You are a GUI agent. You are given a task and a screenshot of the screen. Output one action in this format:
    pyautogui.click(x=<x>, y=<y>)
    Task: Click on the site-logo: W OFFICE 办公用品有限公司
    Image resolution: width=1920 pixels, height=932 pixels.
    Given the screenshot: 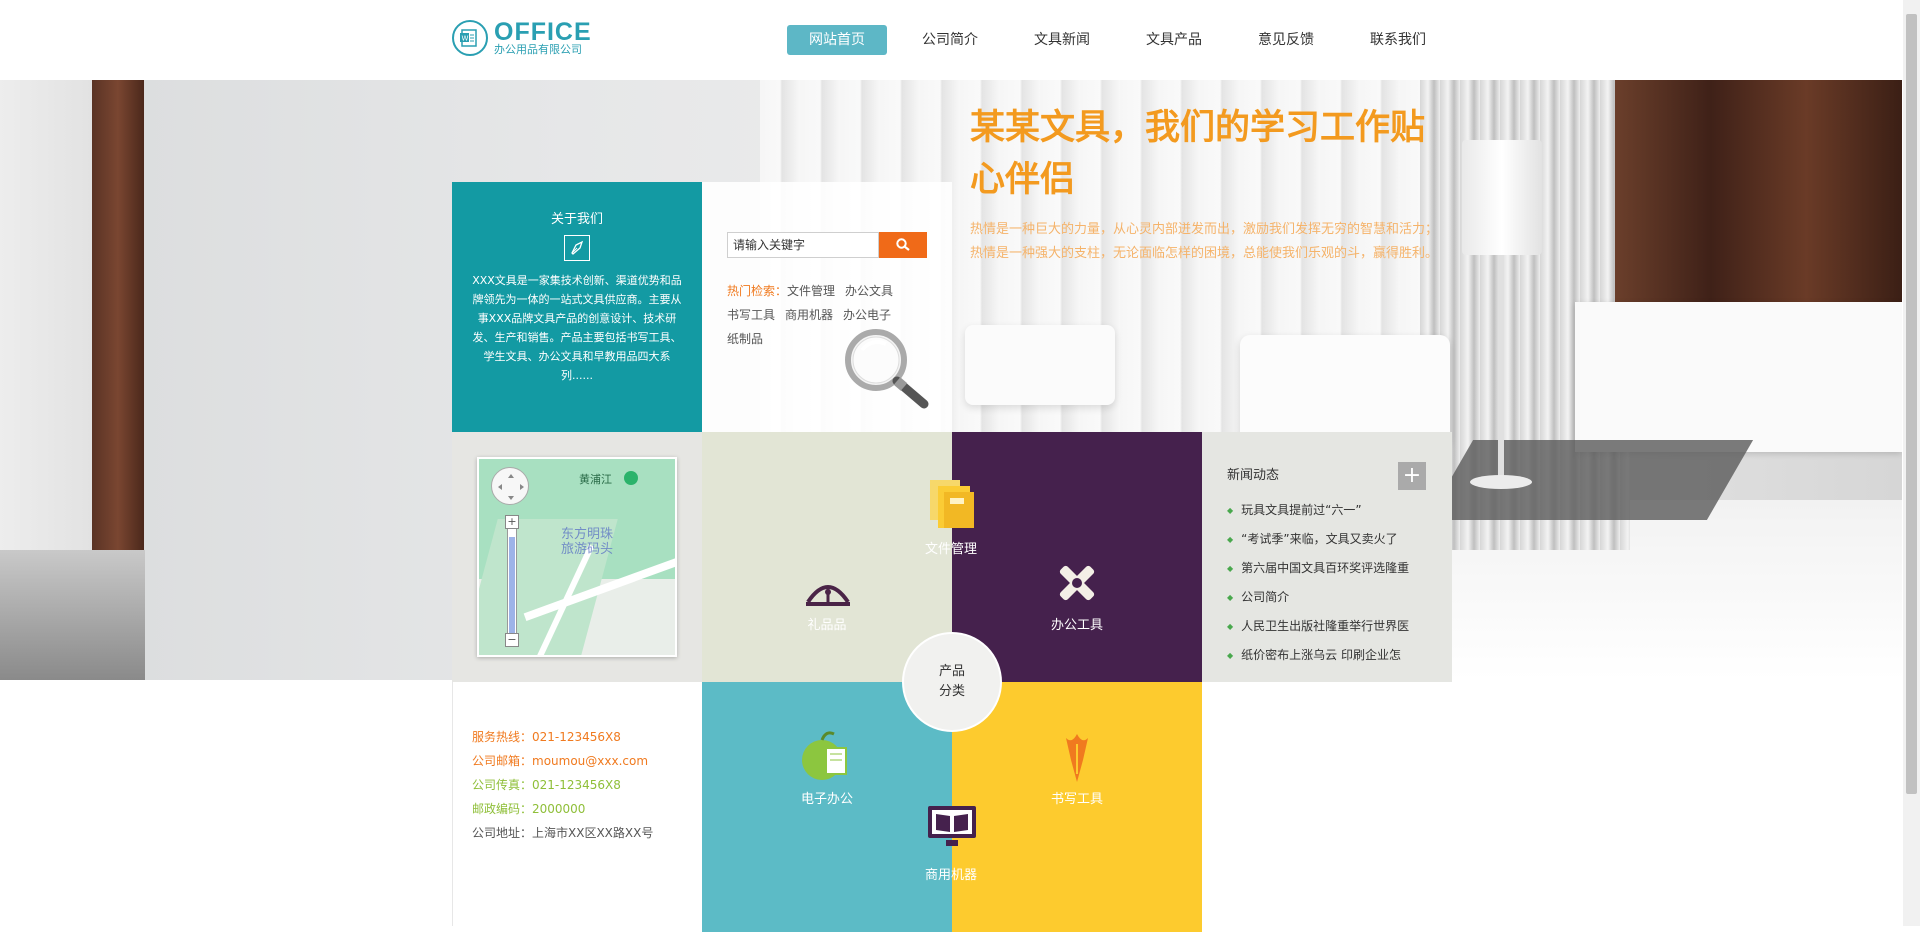 What is the action you would take?
    pyautogui.click(x=522, y=38)
    